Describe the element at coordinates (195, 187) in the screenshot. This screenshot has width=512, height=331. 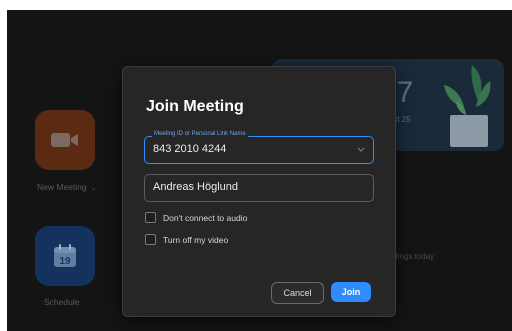
I see `display-name-value: Andreas Höglund` at that location.